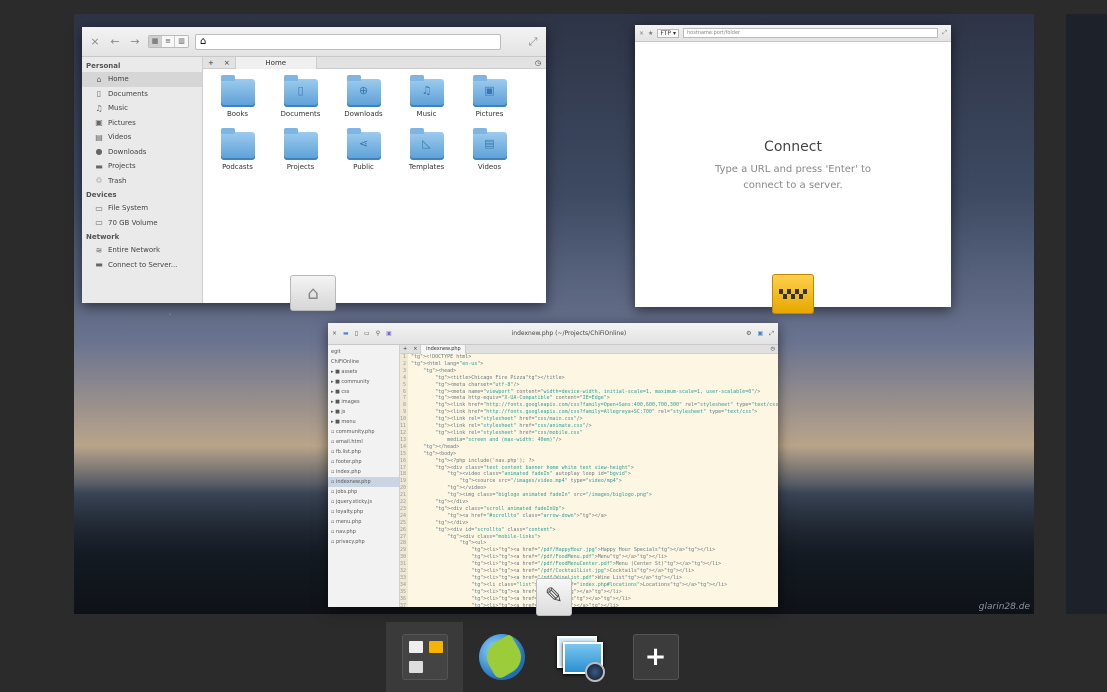  What do you see at coordinates (363, 482) in the screenshot?
I see `tree-item: ▫ indexnew.php` at bounding box center [363, 482].